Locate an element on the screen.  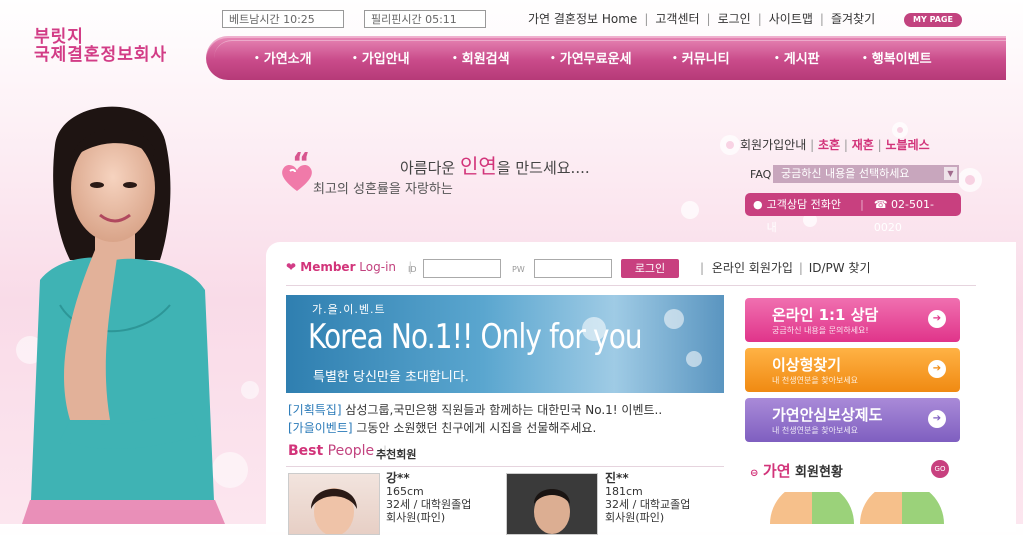
logo-line1: 부릿지 is located at coordinates (59, 37).